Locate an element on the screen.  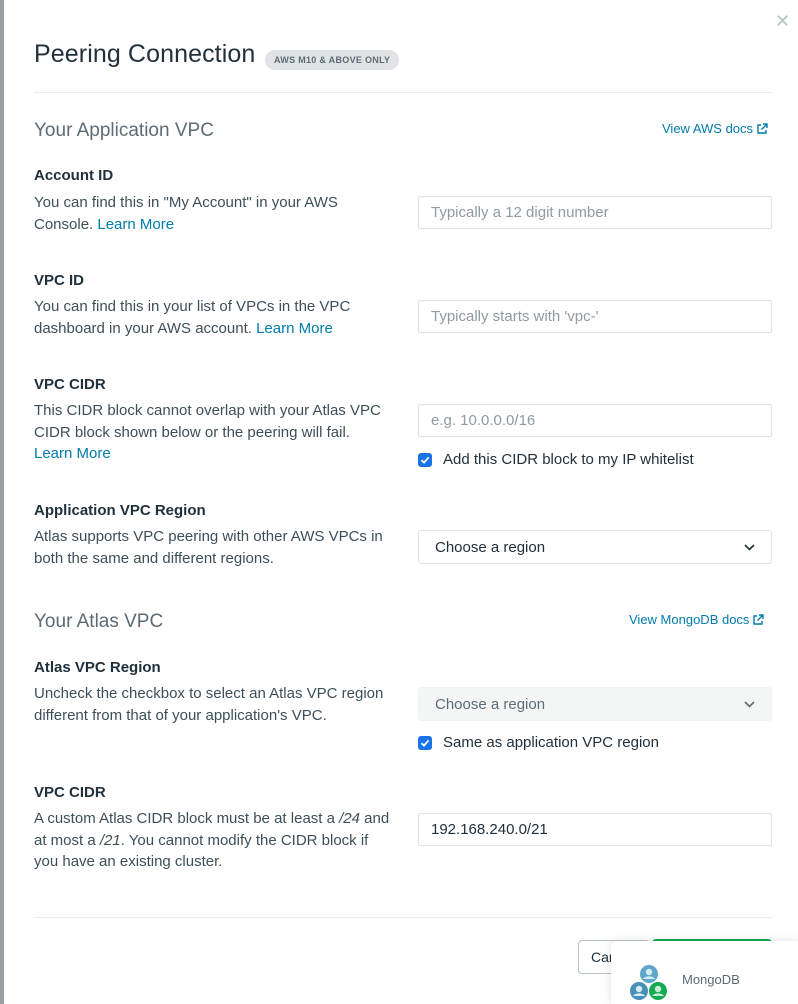
app-vpc-cidr-label: VPC CIDR is located at coordinates (70, 384).